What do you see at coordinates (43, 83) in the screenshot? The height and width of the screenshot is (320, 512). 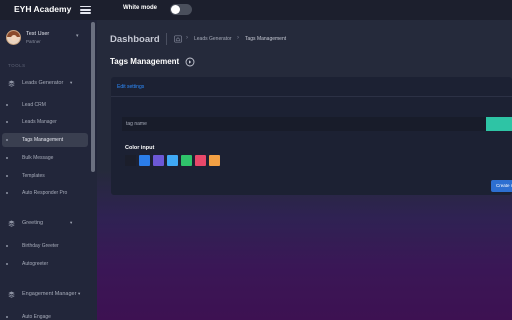 I see `sidebar-group-label: Leads Generator` at bounding box center [43, 83].